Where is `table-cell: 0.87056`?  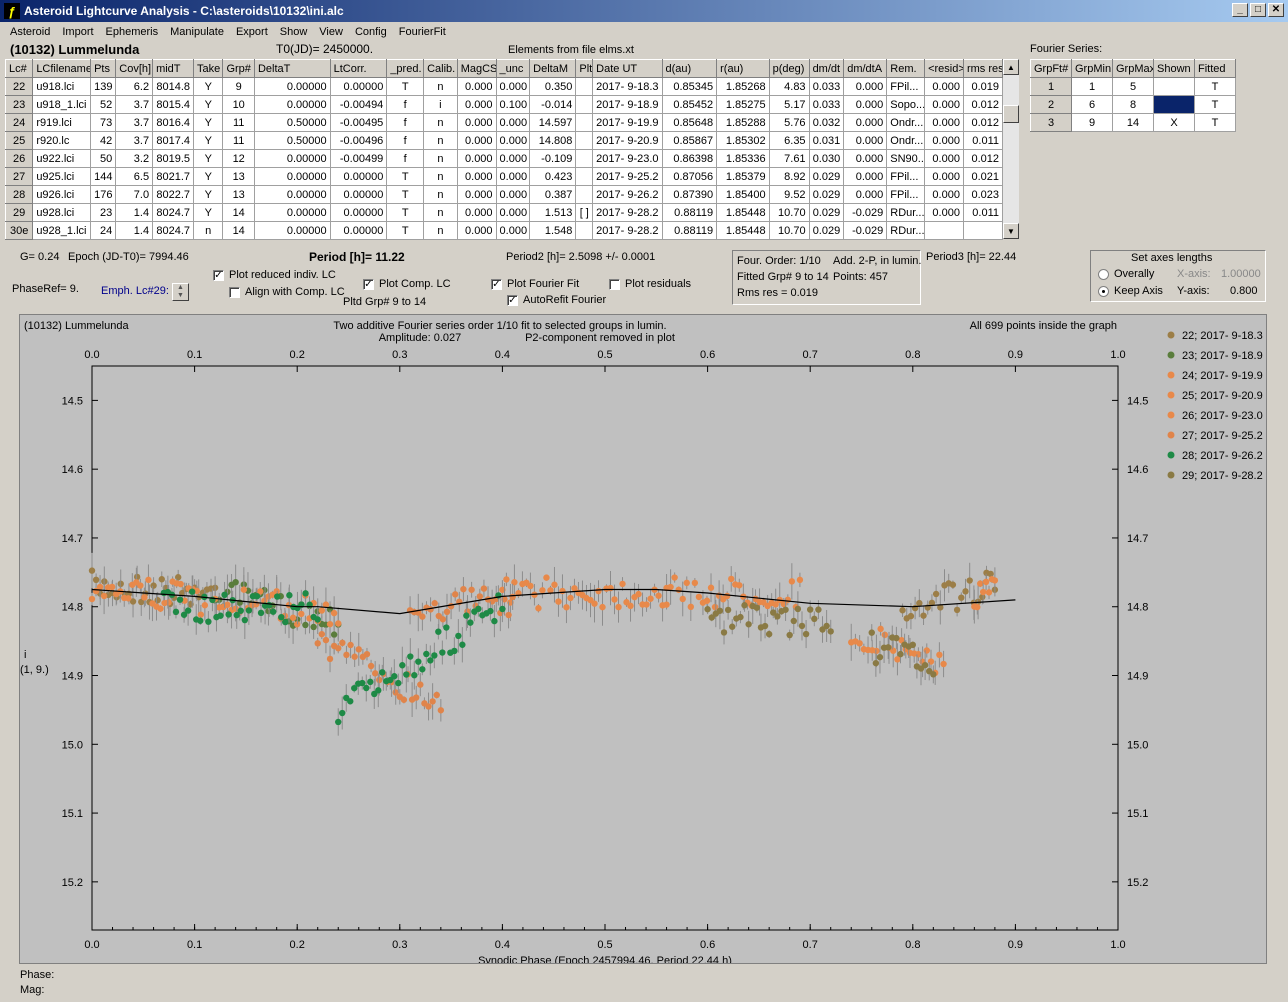
table-cell: 0.87056 is located at coordinates (689, 176).